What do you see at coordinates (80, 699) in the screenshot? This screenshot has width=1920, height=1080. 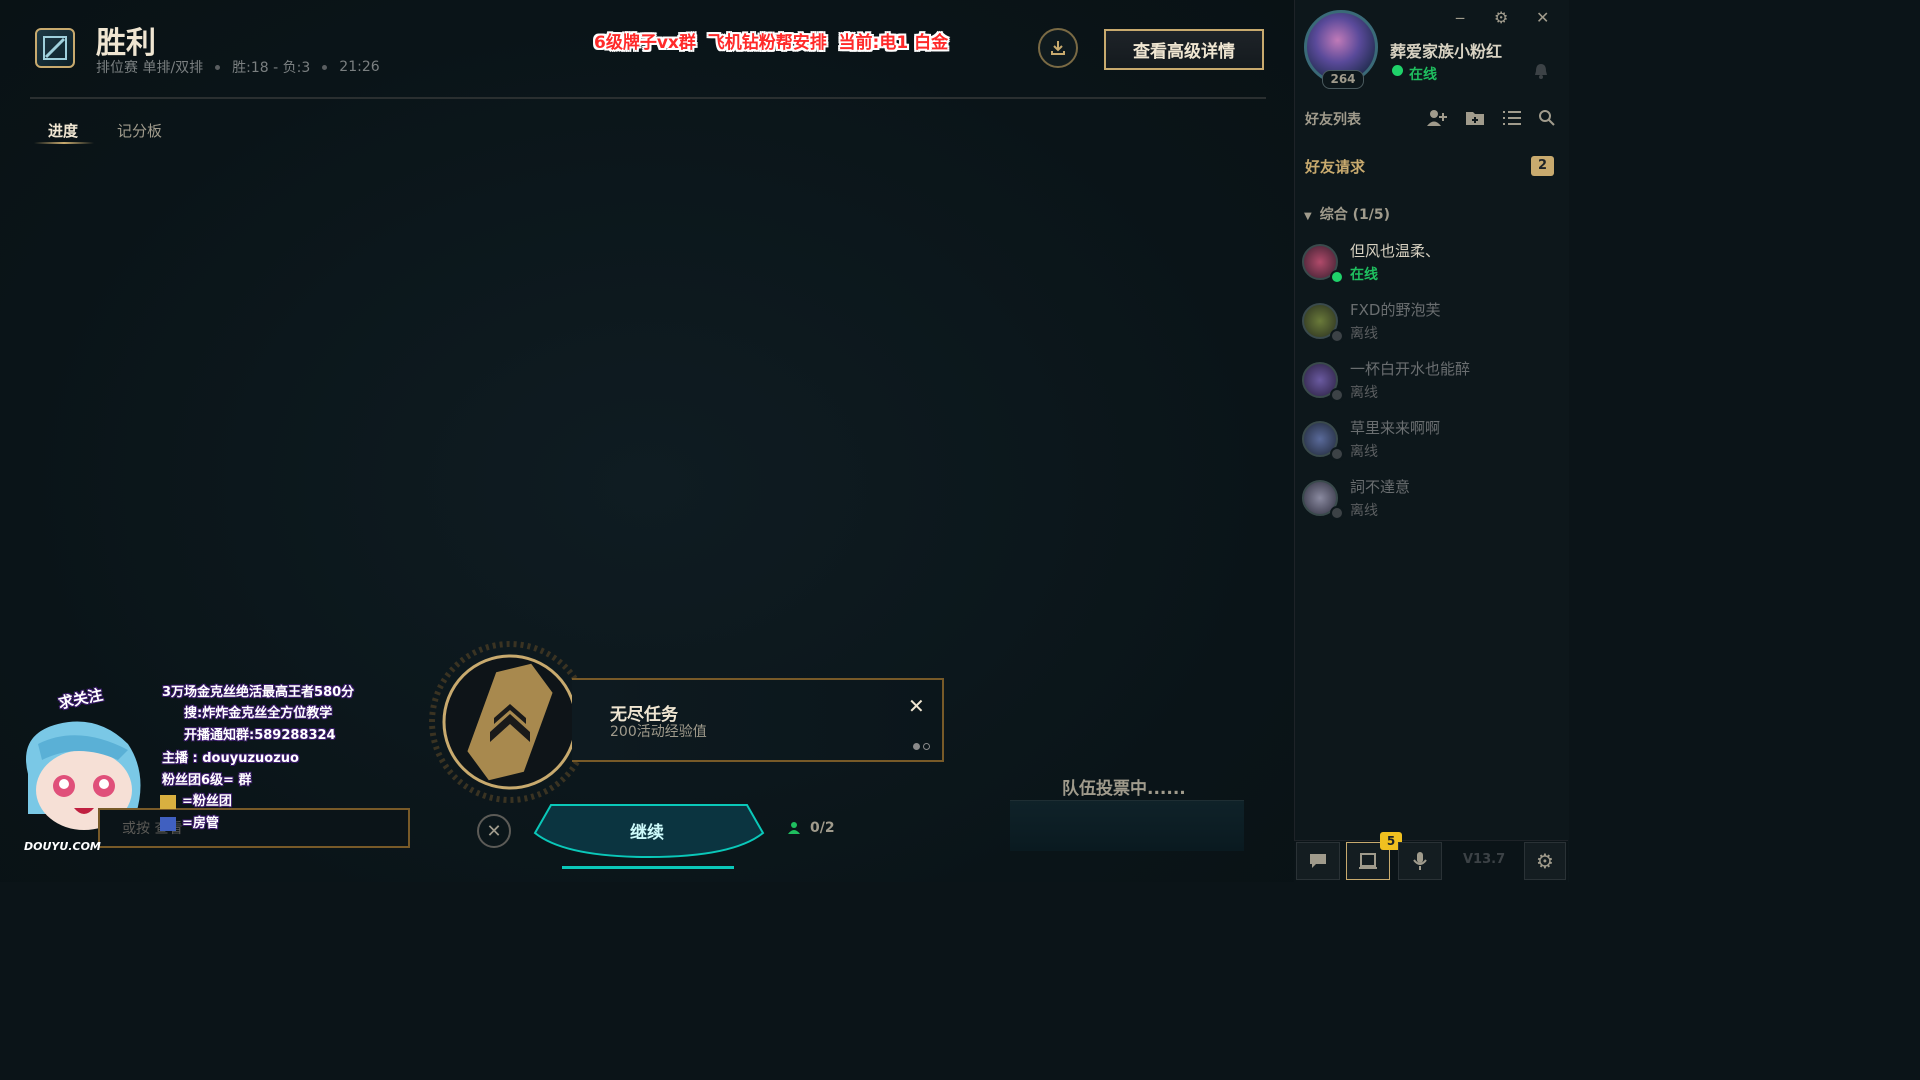 I see `follow-label: 求关注` at bounding box center [80, 699].